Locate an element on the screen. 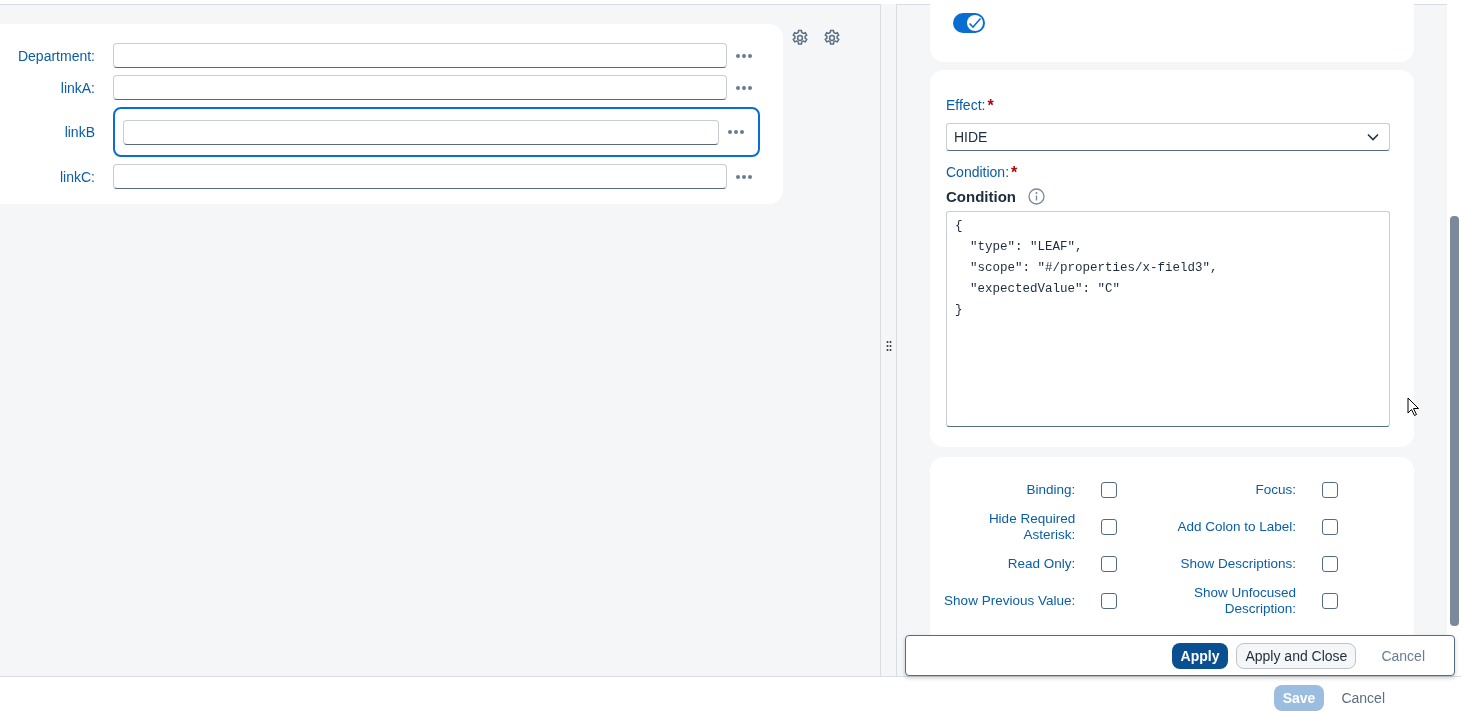  toggle-switch is located at coordinates (969, 23).